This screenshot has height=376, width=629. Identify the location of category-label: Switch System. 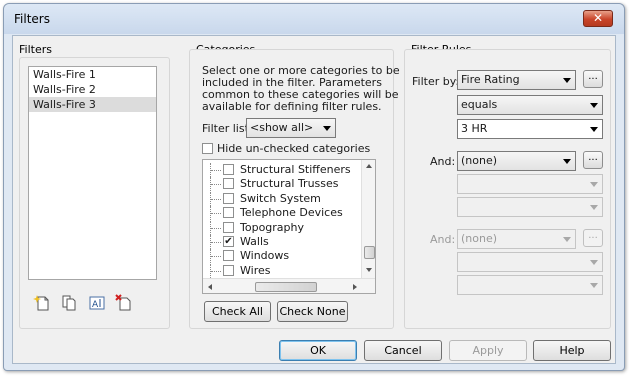
(280, 198).